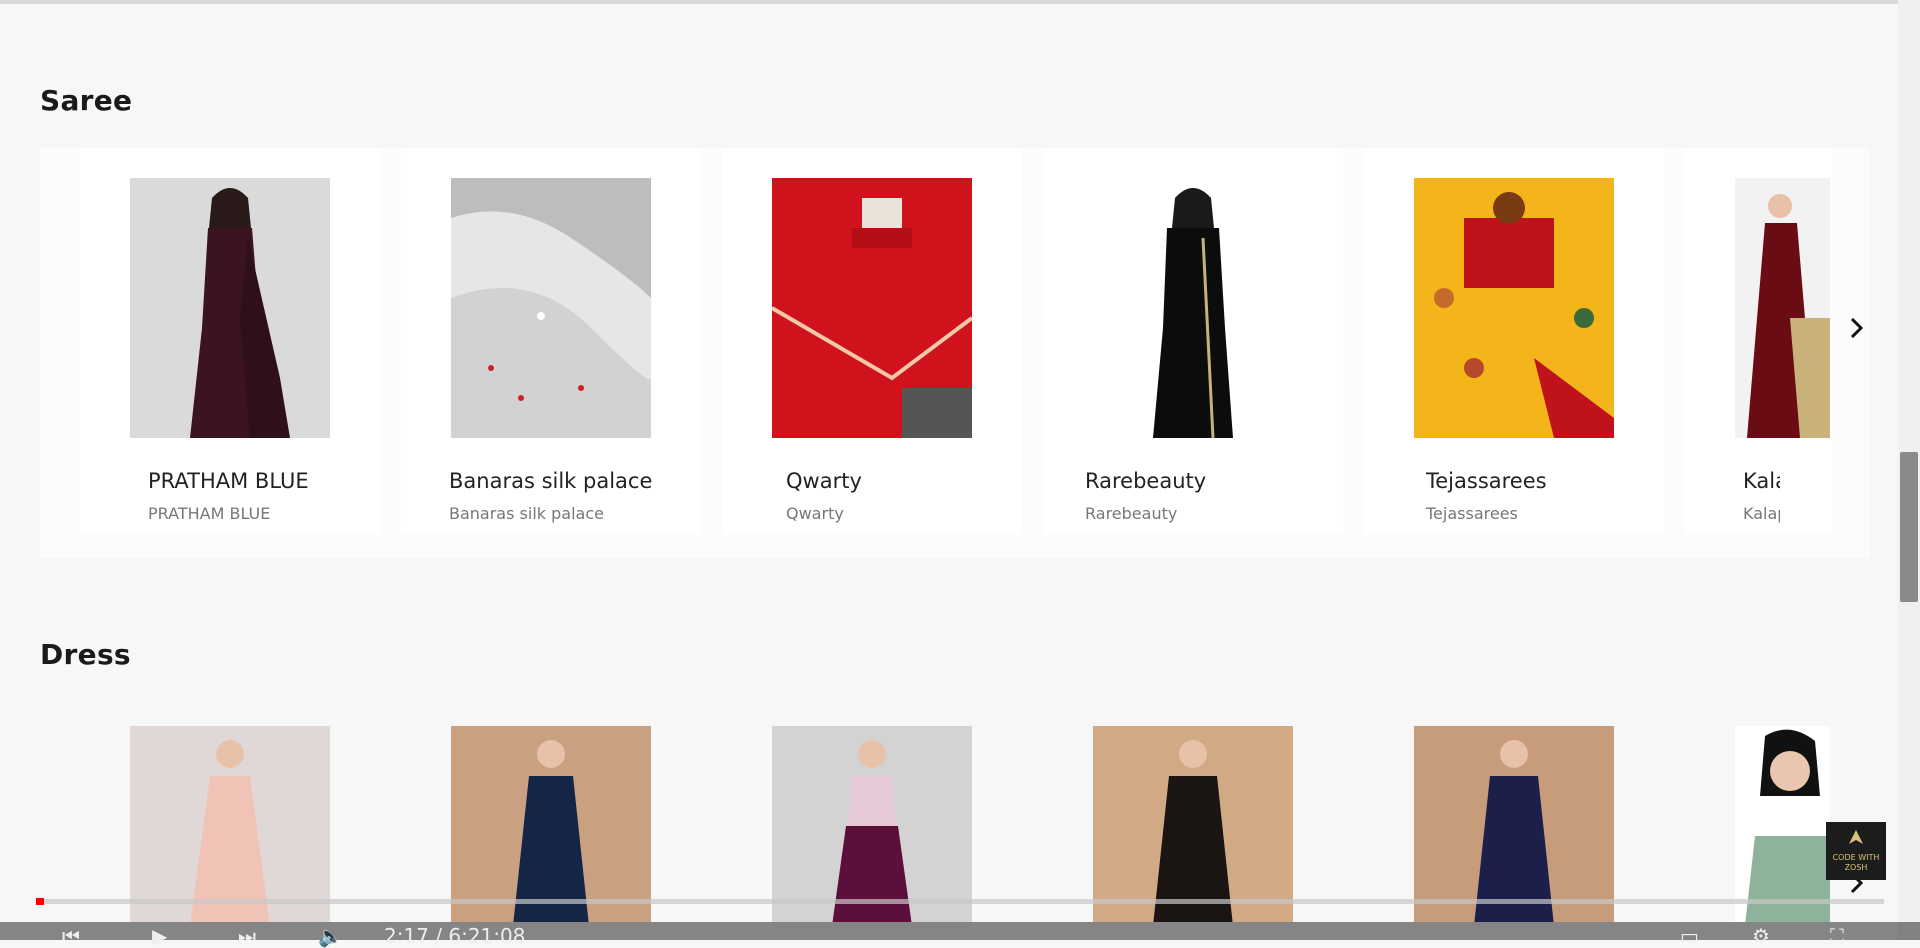  I want to click on video-time: 2:17 / 6:21:08, so click(455, 936).